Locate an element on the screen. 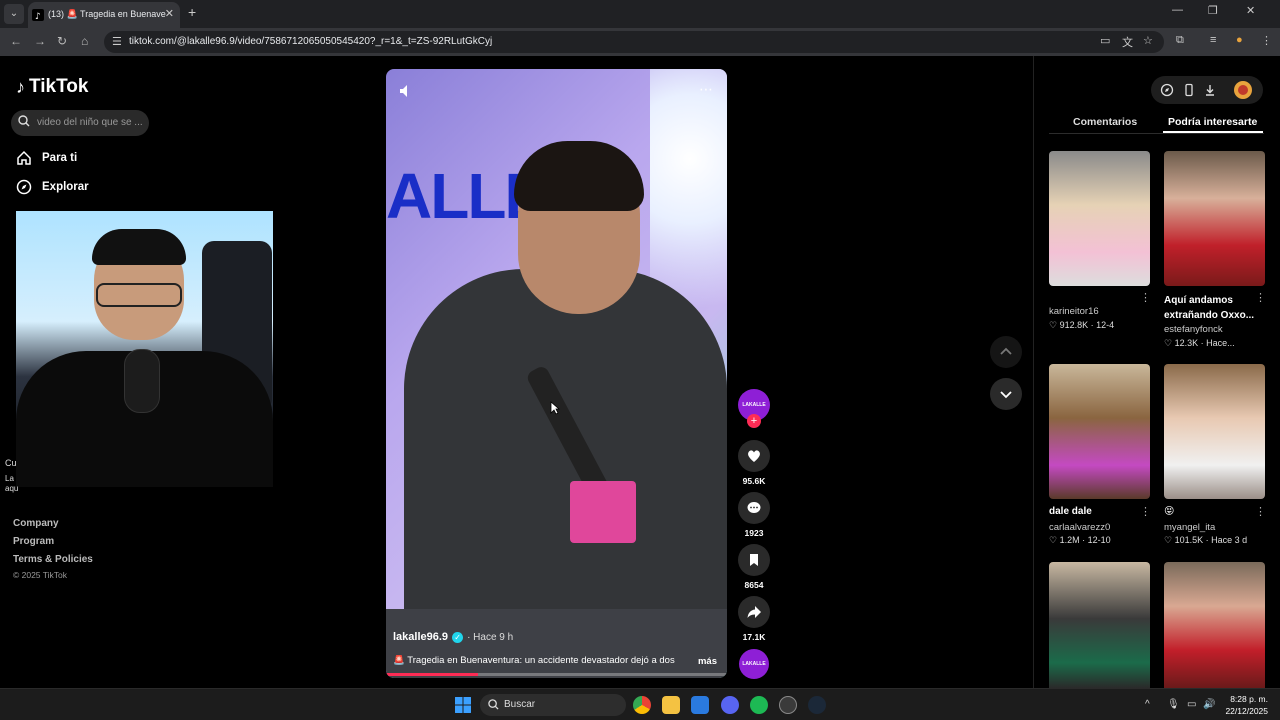 This screenshot has height=720, width=1280. share-button is located at coordinates (754, 612).